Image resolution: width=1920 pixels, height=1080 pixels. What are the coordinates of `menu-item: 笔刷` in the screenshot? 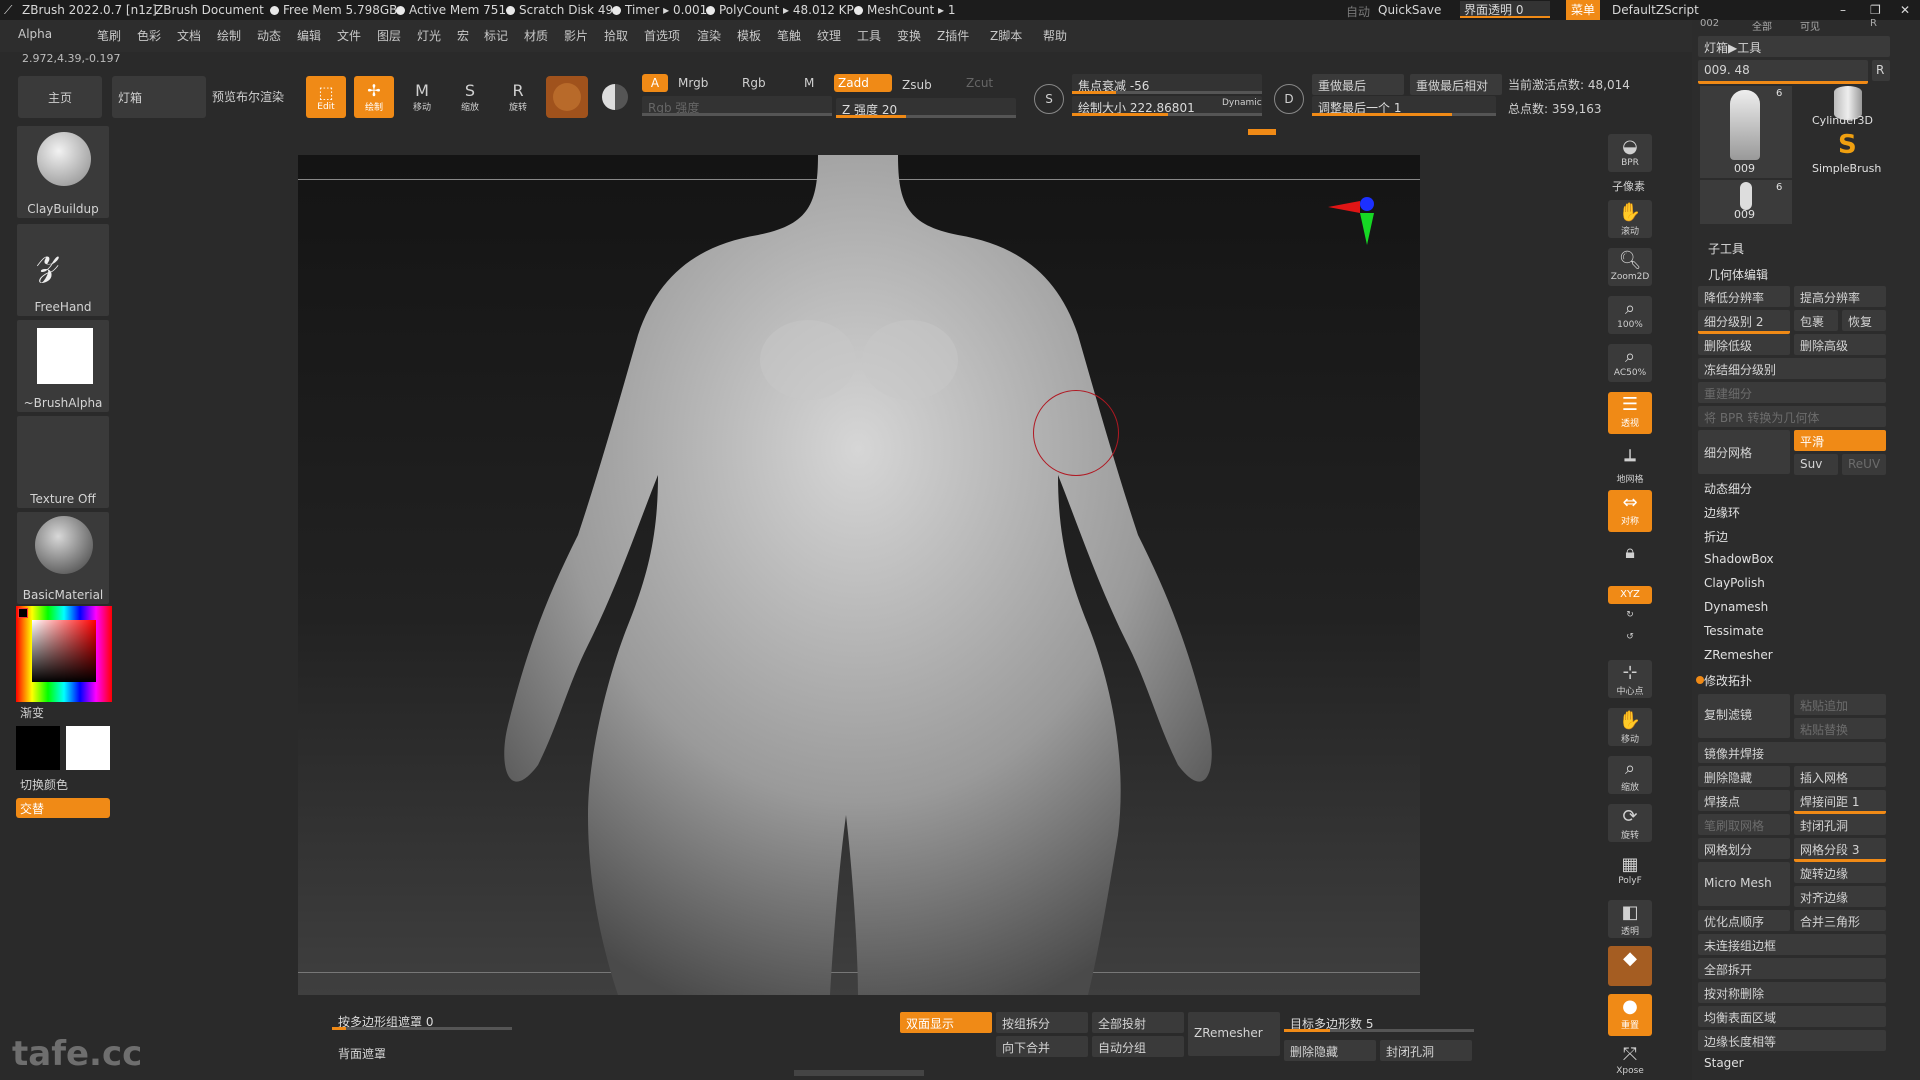 It's located at (109, 35).